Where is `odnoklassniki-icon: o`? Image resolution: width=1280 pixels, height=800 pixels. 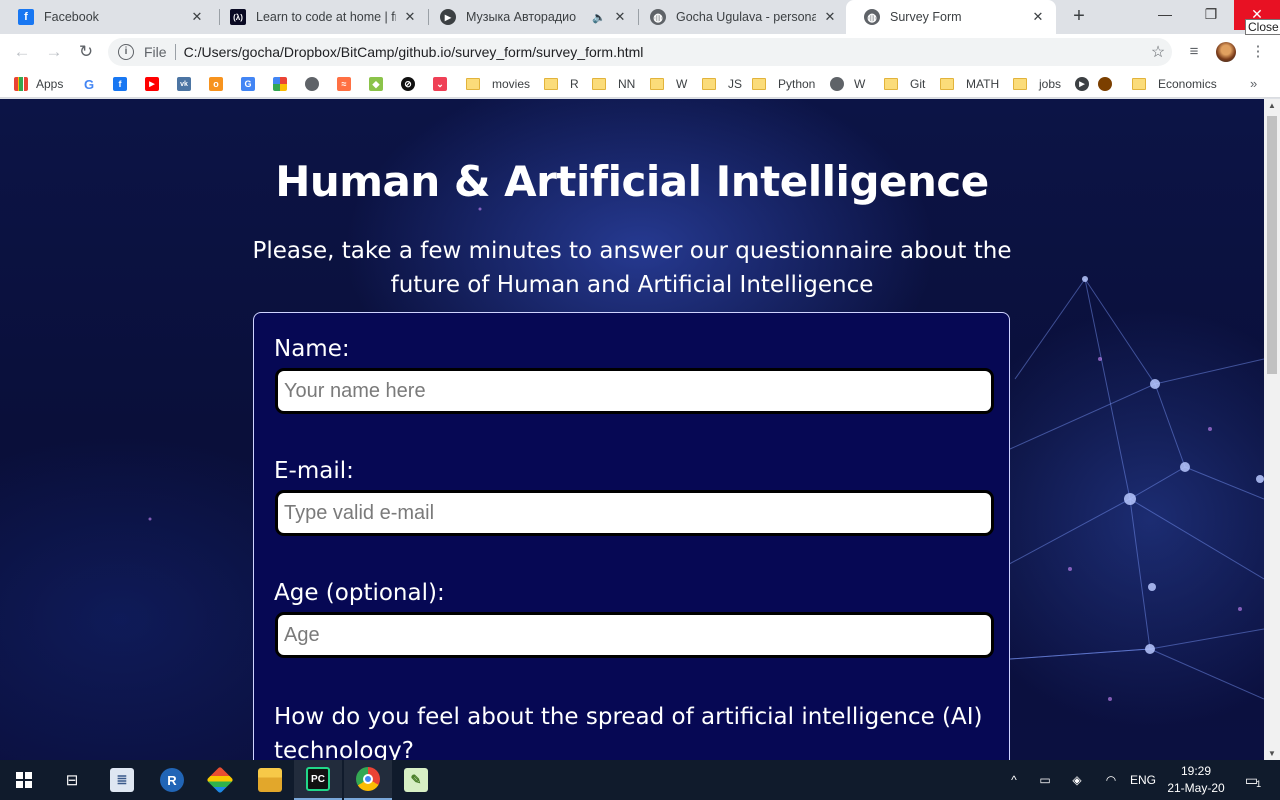
odnoklassniki-icon: o is located at coordinates (216, 84).